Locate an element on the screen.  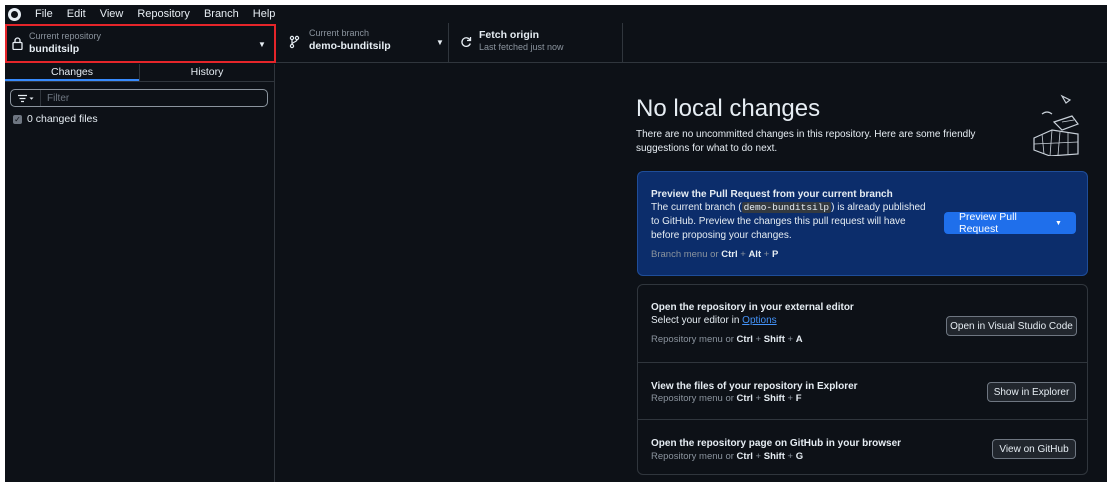
kbd-a: A is located at coordinates (799, 339).